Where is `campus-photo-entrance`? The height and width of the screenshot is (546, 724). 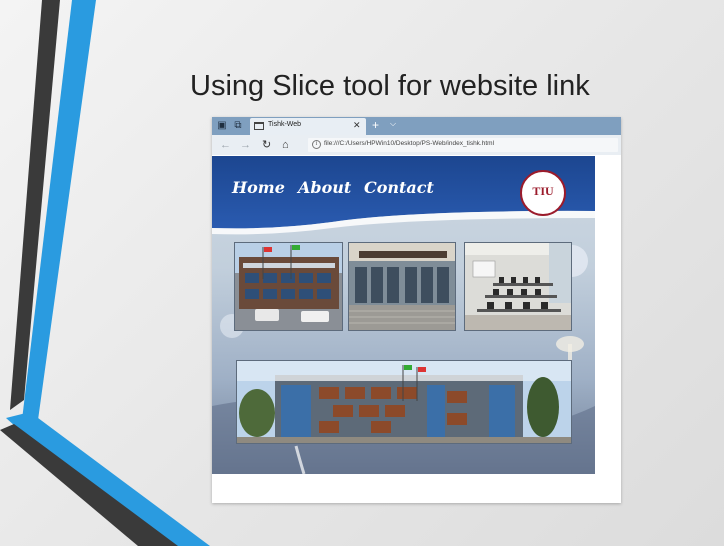 campus-photo-entrance is located at coordinates (402, 286).